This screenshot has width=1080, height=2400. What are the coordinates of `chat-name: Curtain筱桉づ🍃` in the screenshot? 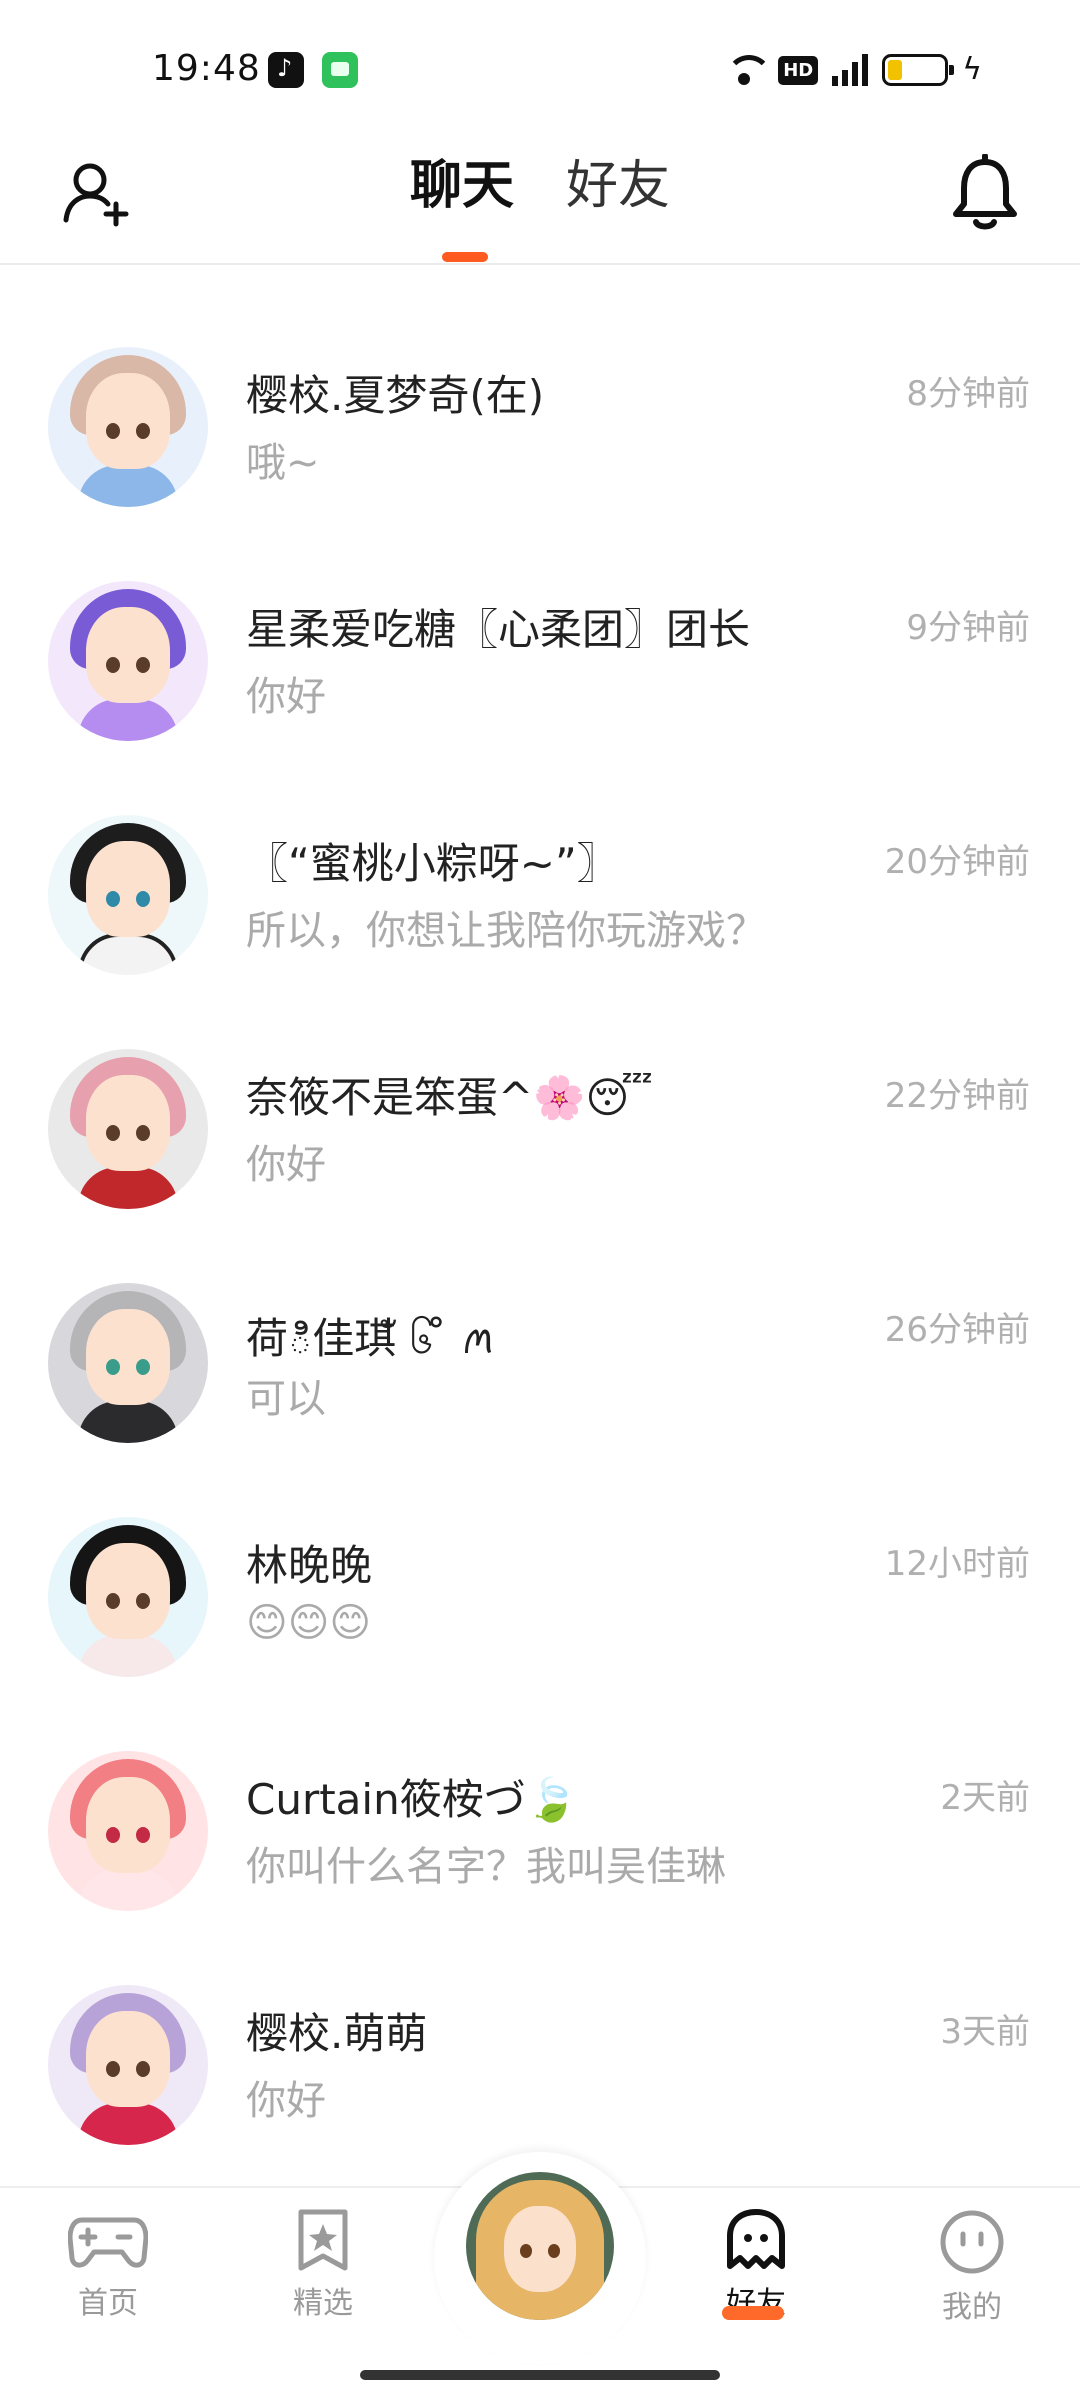 It's located at (412, 1799).